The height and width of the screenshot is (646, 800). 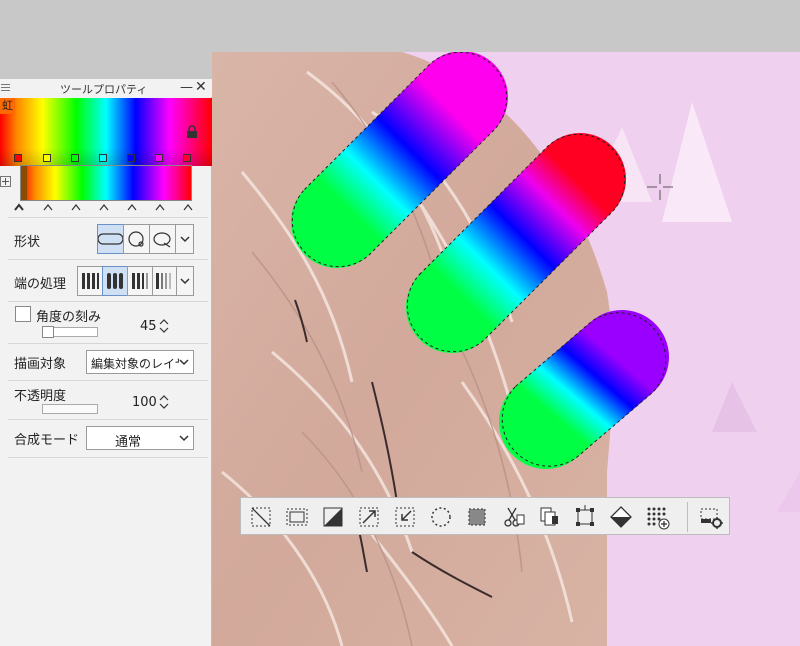 What do you see at coordinates (657, 517) in the screenshot?
I see `add-tone-icon` at bounding box center [657, 517].